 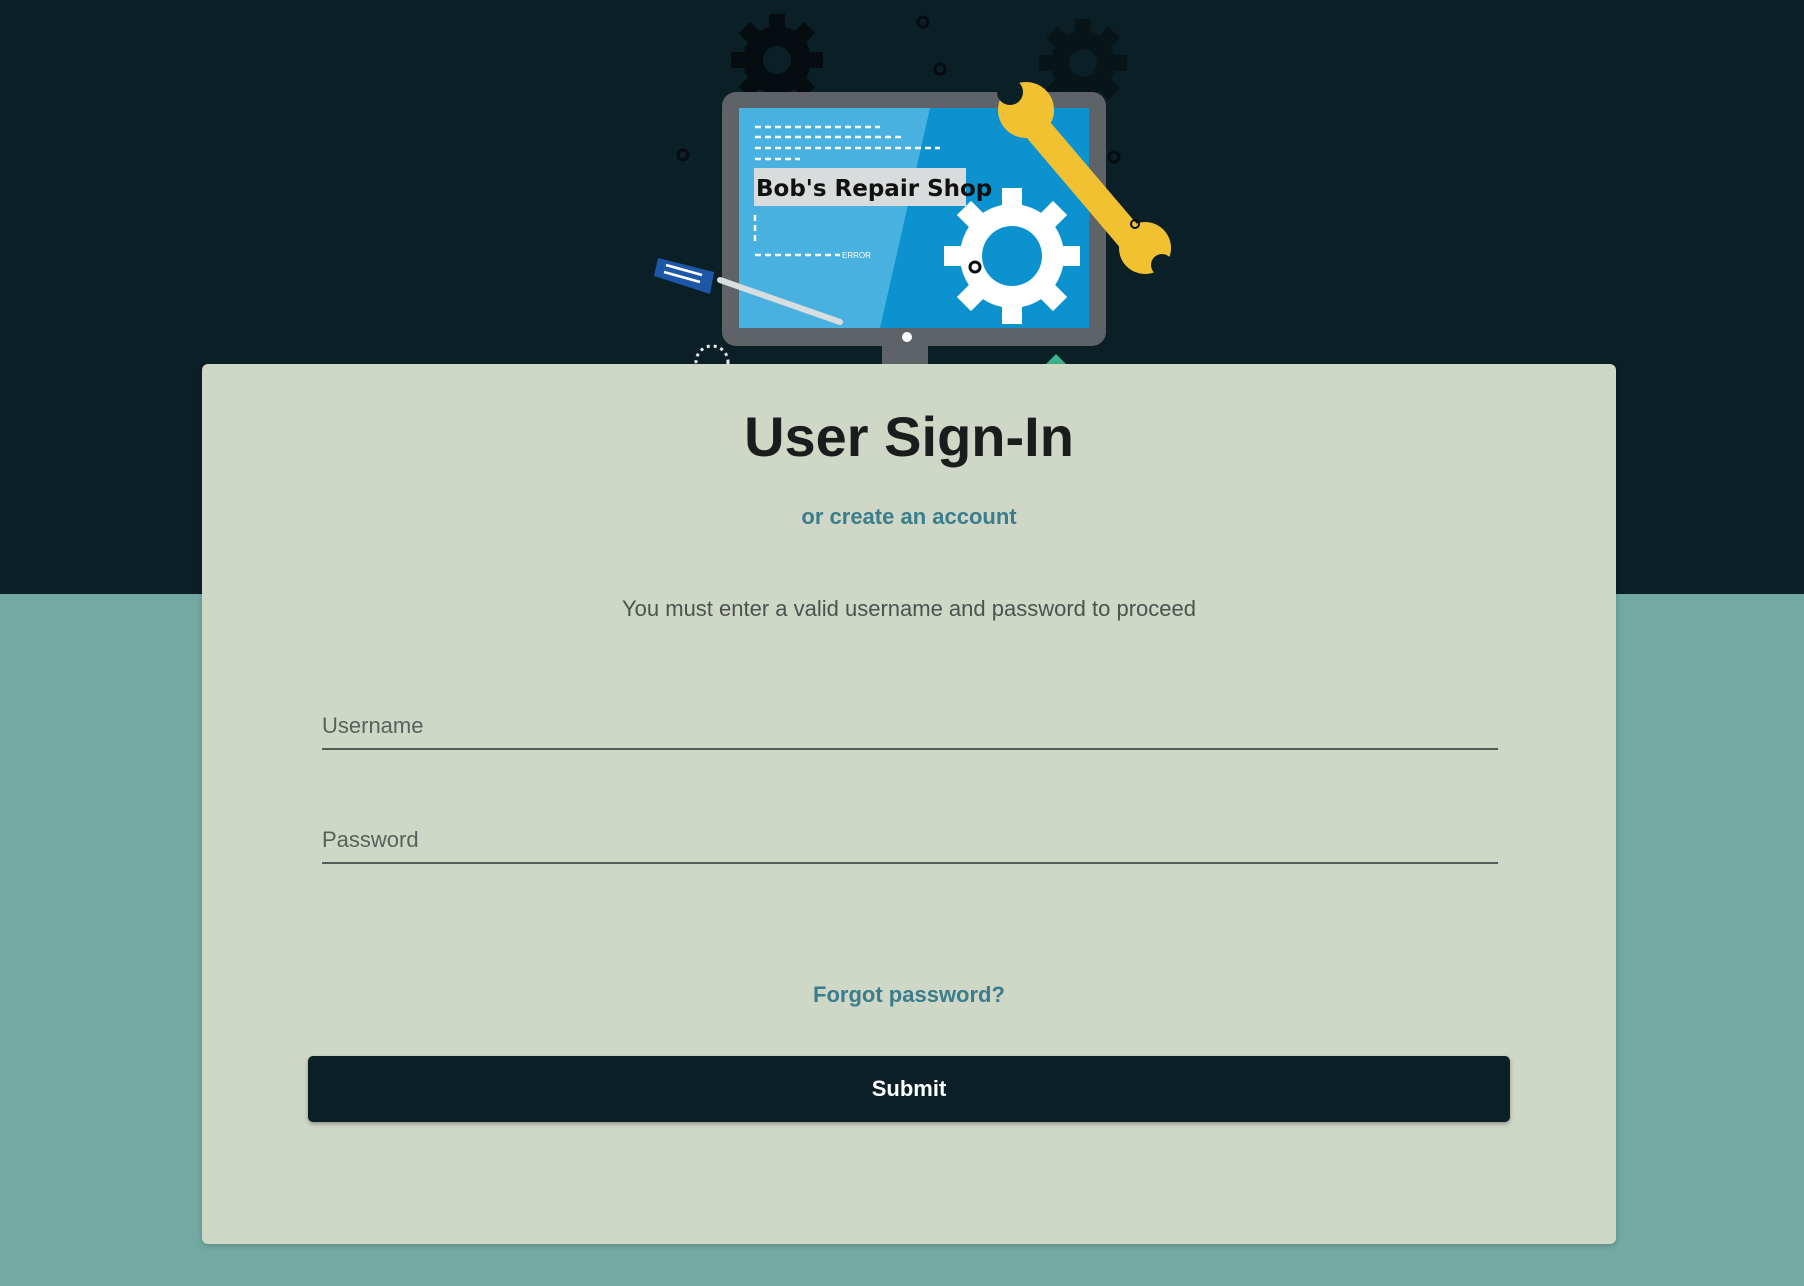 What do you see at coordinates (874, 189) in the screenshot?
I see `shop-name-label: Bob's Repair Shop` at bounding box center [874, 189].